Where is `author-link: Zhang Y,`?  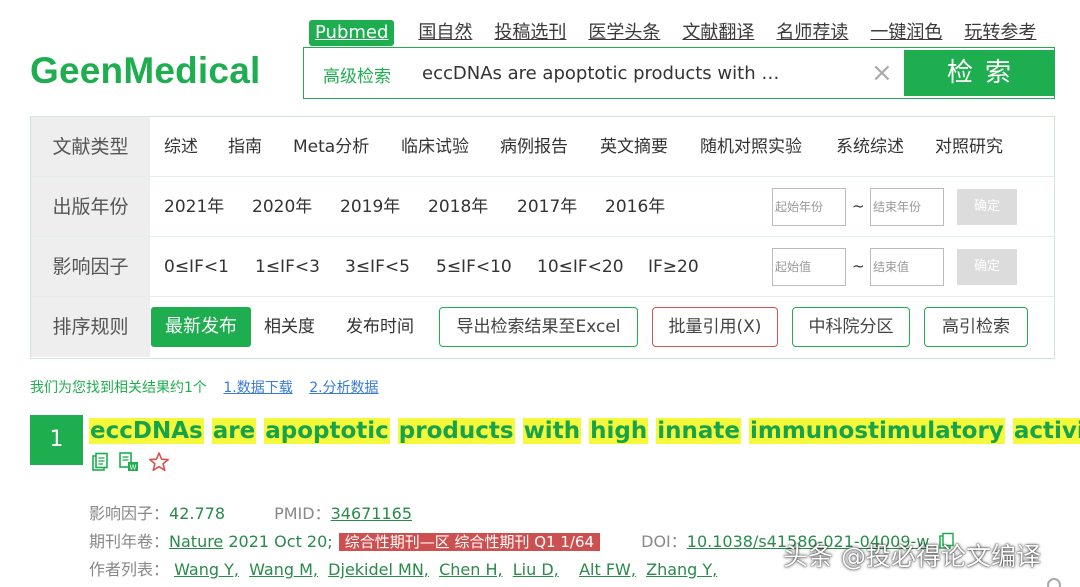 author-link: Zhang Y, is located at coordinates (681, 569).